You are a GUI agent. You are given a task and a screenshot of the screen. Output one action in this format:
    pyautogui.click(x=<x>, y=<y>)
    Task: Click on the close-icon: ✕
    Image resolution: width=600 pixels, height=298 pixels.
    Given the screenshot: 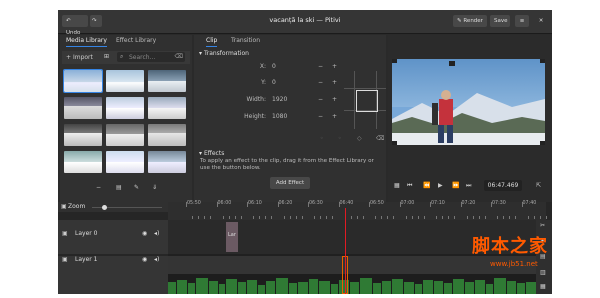 What is the action you would take?
    pyautogui.click(x=541, y=21)
    